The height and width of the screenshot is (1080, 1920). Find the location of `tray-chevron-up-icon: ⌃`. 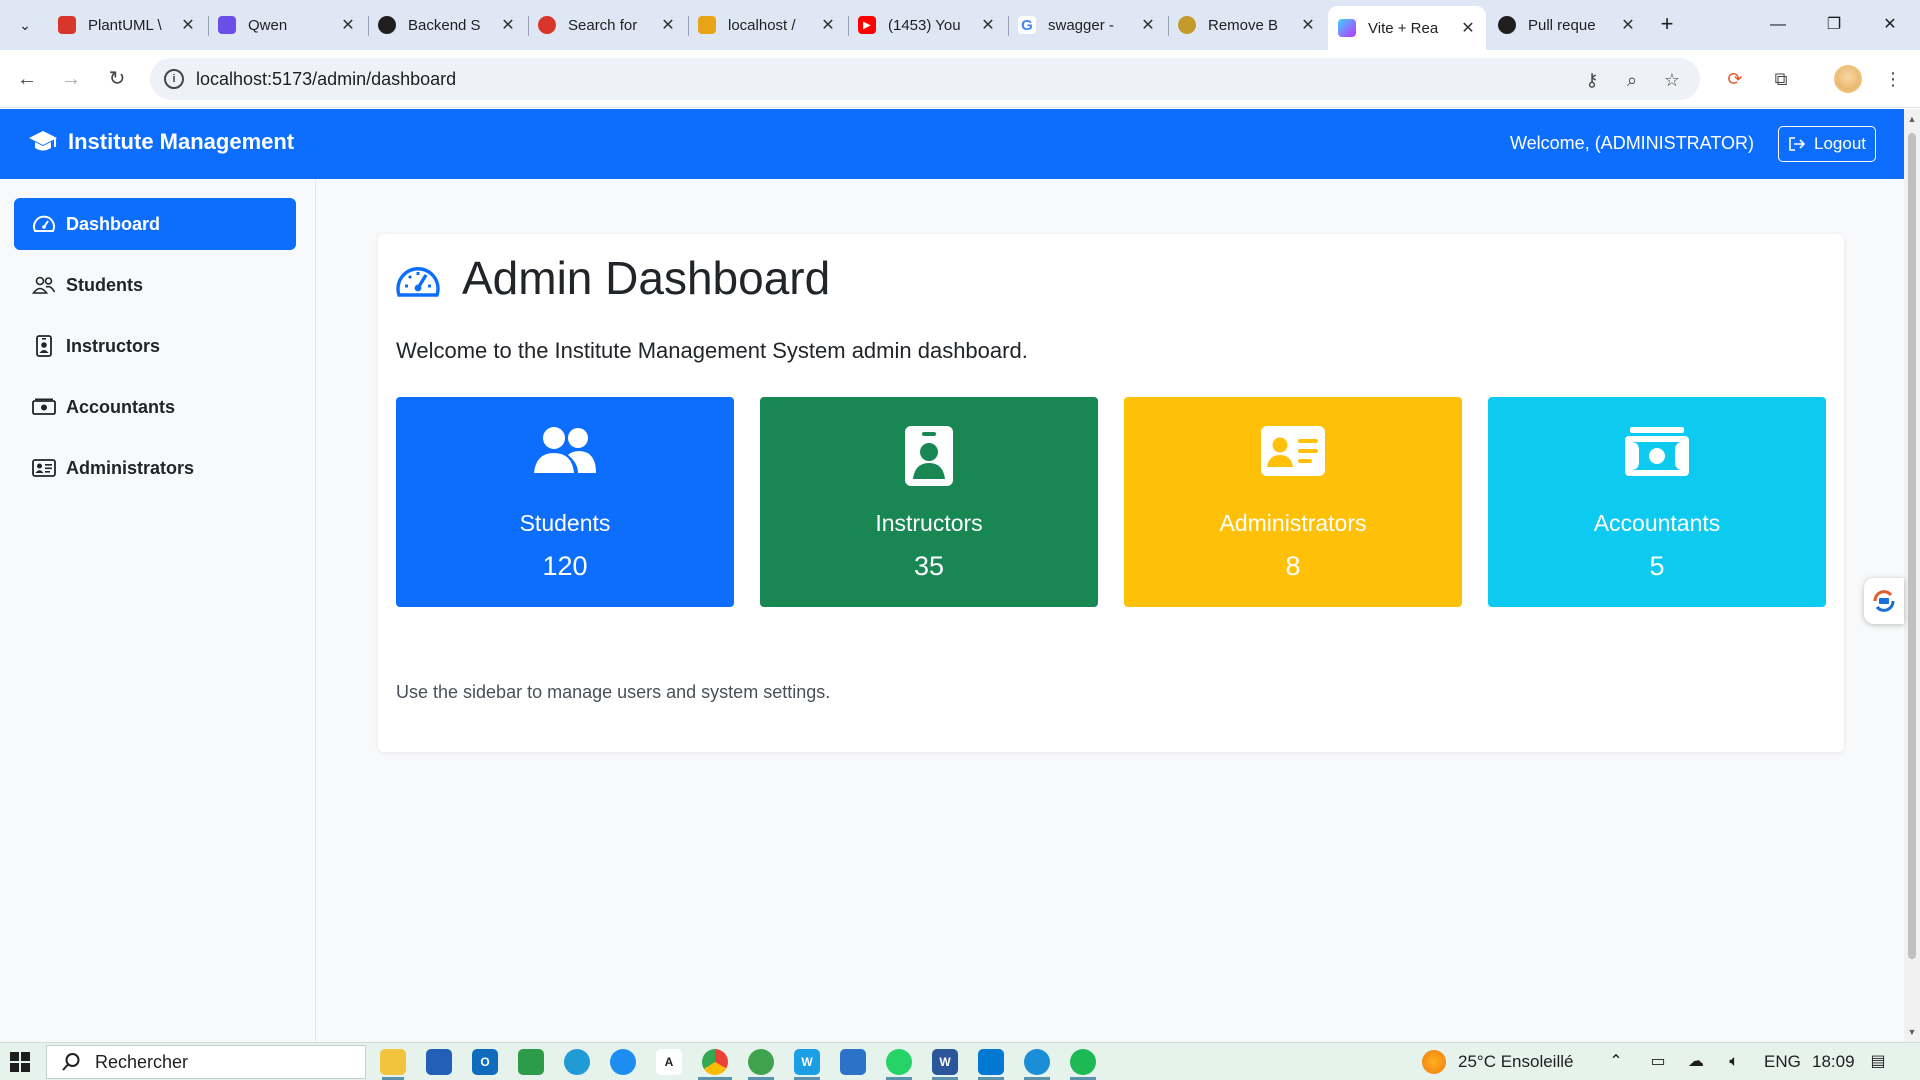

tray-chevron-up-icon: ⌃ is located at coordinates (1616, 1062).